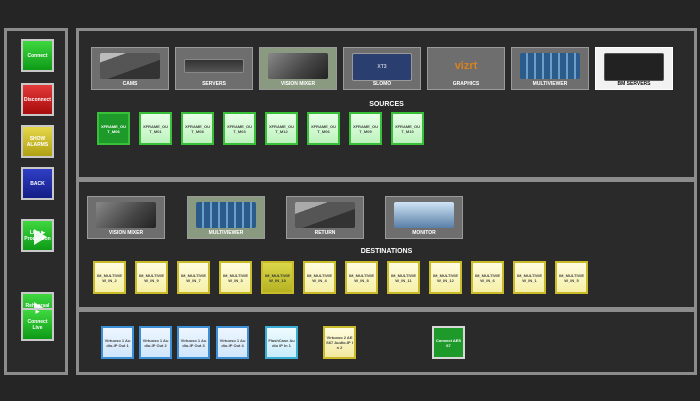  I want to click on server-icon, so click(214, 66).